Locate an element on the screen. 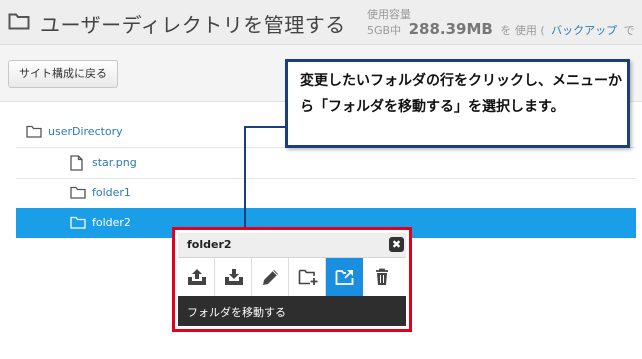 The image size is (642, 359). tree-row-label: userDirectory is located at coordinates (85, 131).